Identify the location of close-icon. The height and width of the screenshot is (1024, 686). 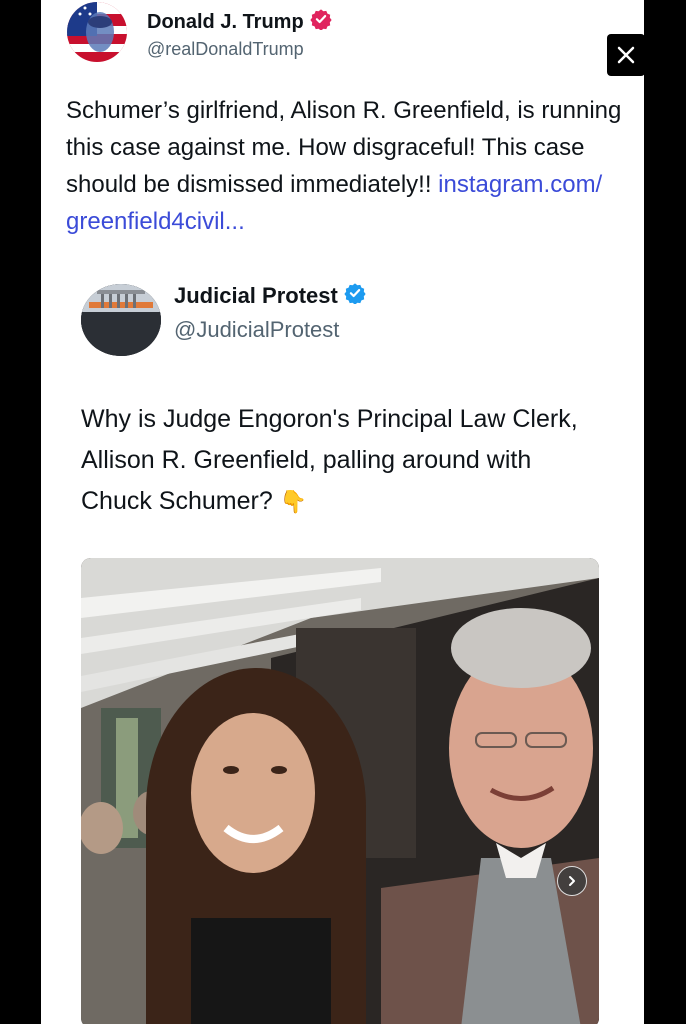
(626, 55).